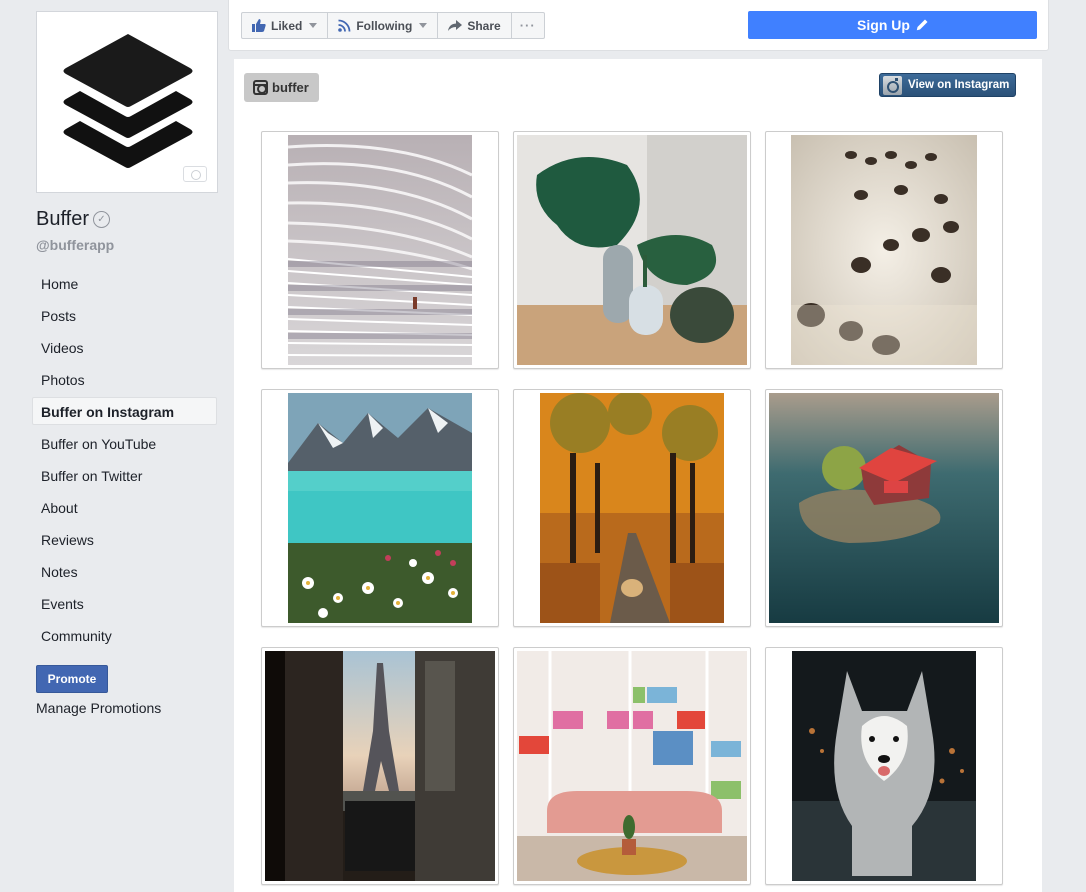 The width and height of the screenshot is (1086, 892). I want to click on instagram-camera-icon, so click(892, 85).